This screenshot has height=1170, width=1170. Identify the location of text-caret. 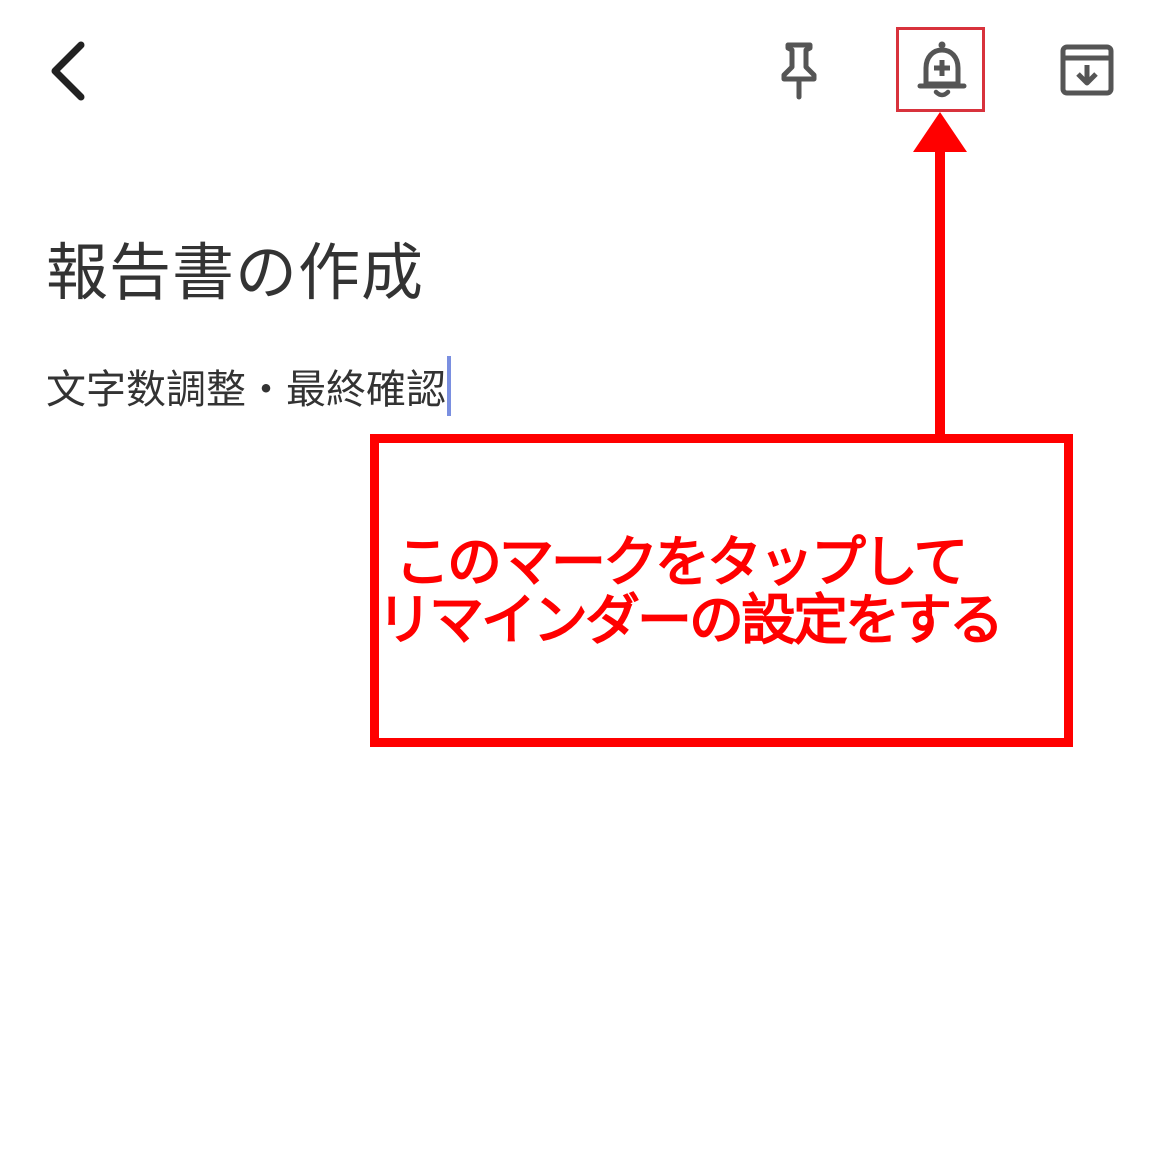
(449, 386).